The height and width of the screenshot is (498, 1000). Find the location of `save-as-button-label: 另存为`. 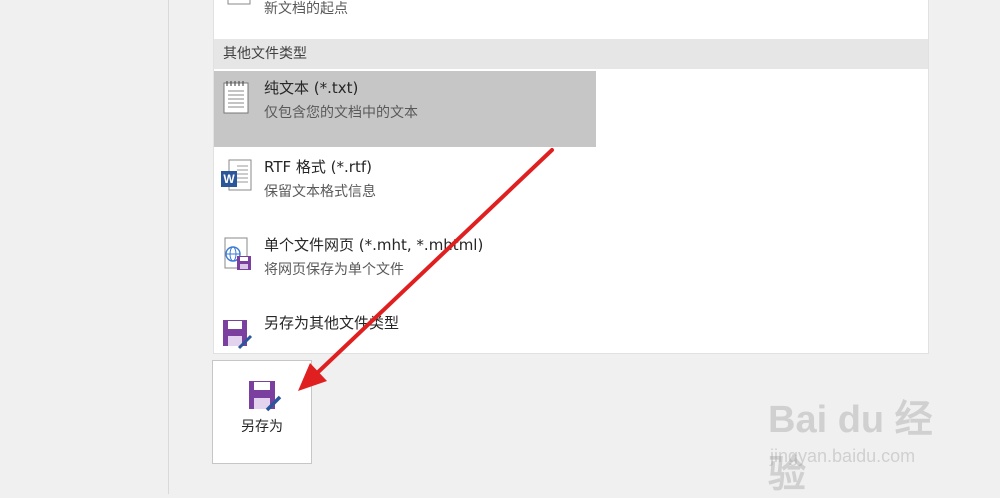

save-as-button-label: 另存为 is located at coordinates (262, 427).